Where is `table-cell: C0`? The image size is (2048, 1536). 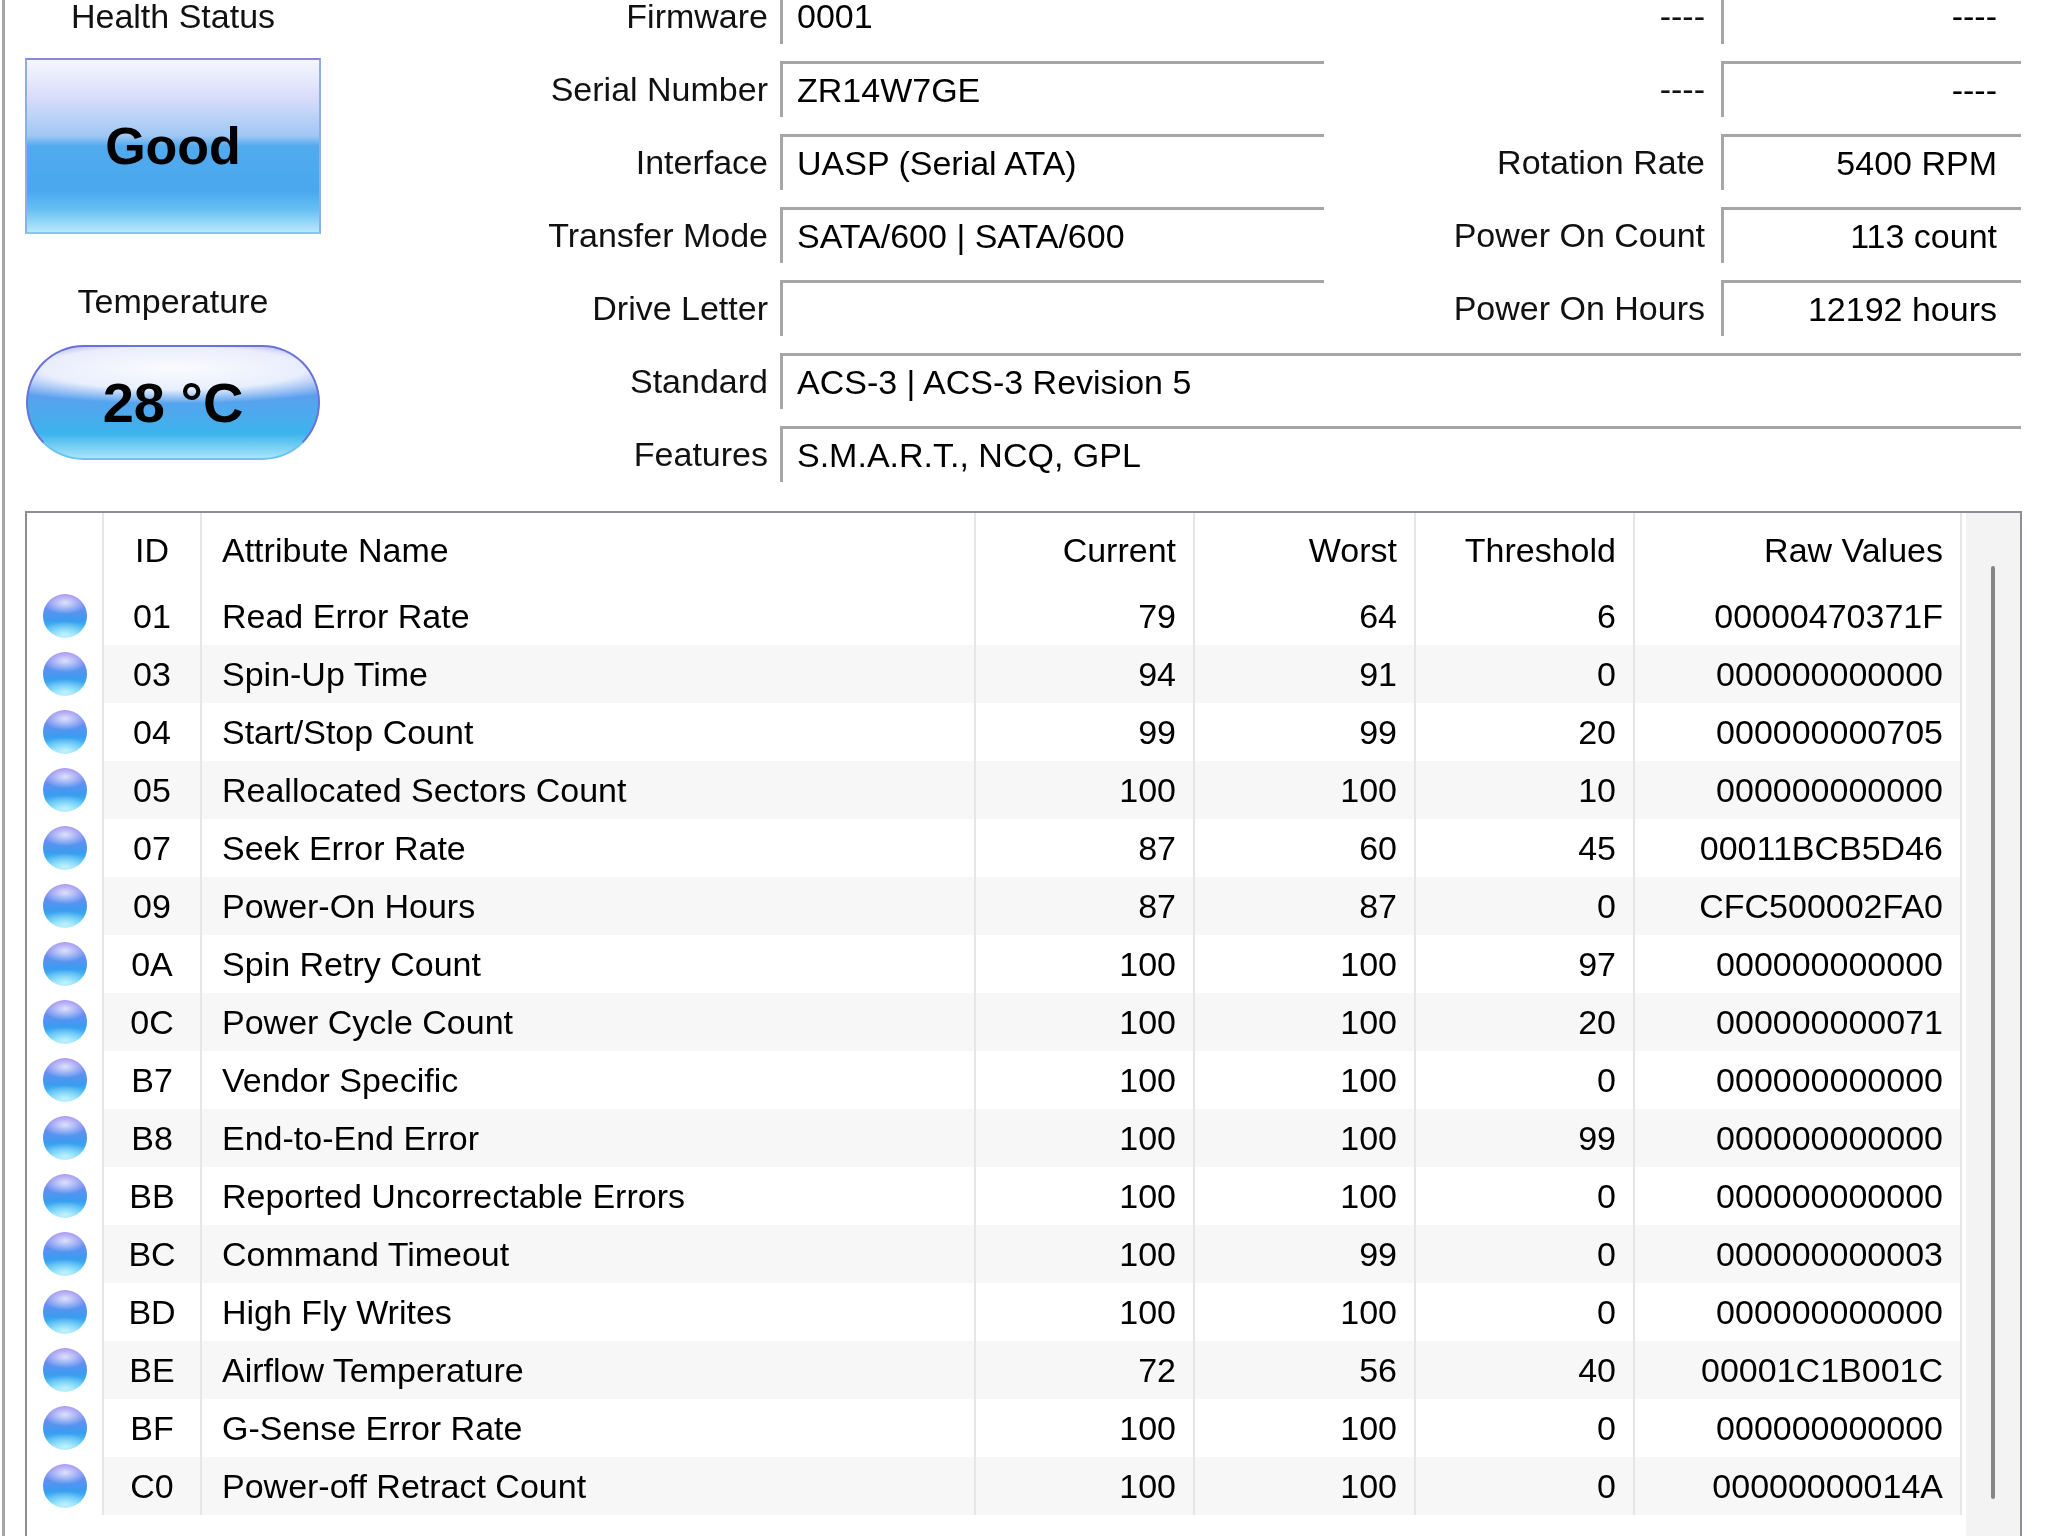
table-cell: C0 is located at coordinates (153, 1486).